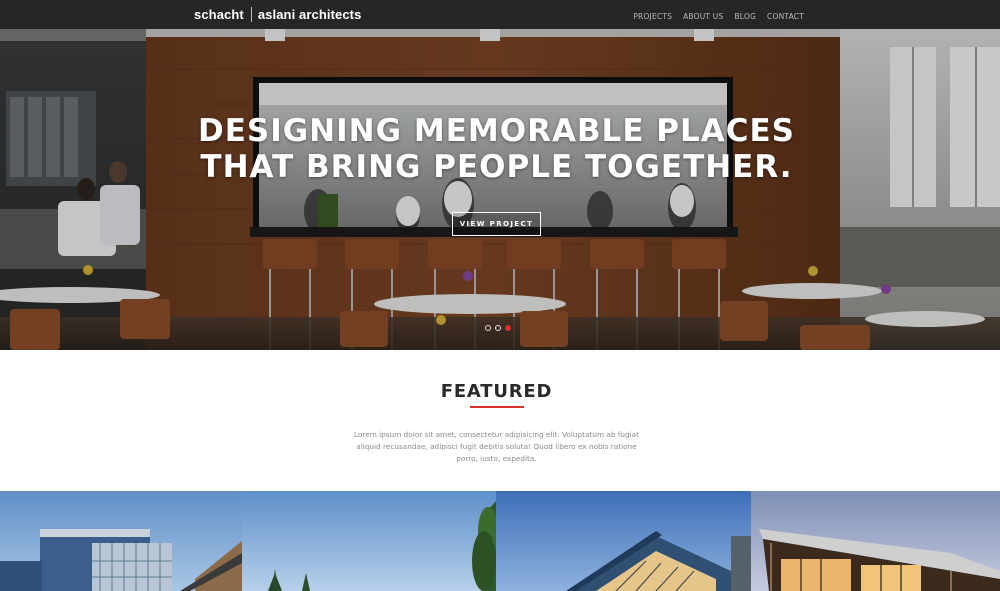 The height and width of the screenshot is (591, 1000). I want to click on nav-link-about-us: ABOUT US, so click(703, 16).